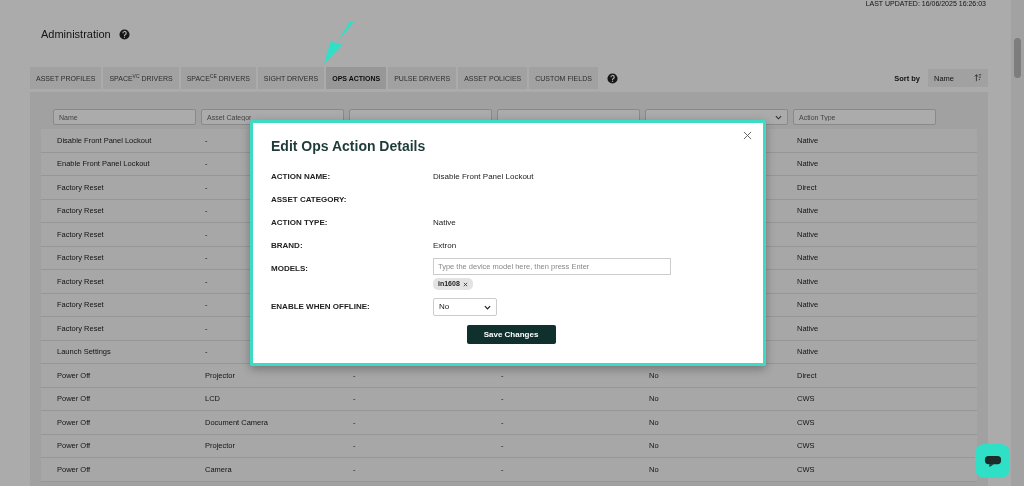 This screenshot has height=486, width=1024. Describe the element at coordinates (1017, 243) in the screenshot. I see `scrollbar` at that location.